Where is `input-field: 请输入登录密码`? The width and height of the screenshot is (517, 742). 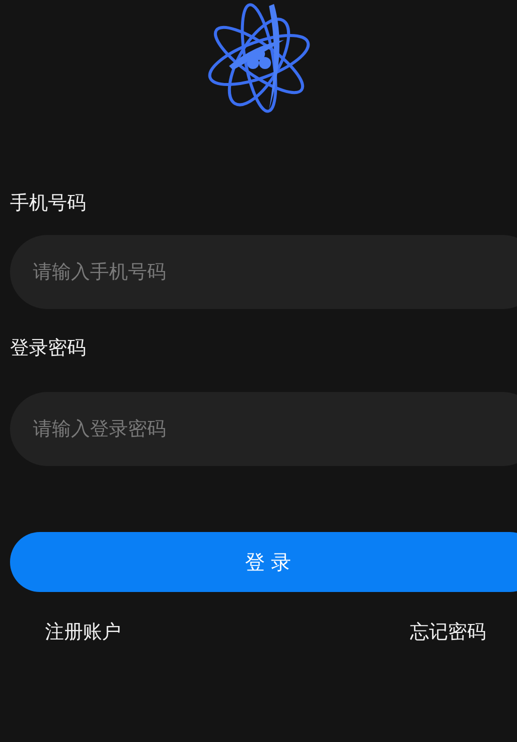 input-field: 请输入登录密码 is located at coordinates (263, 429).